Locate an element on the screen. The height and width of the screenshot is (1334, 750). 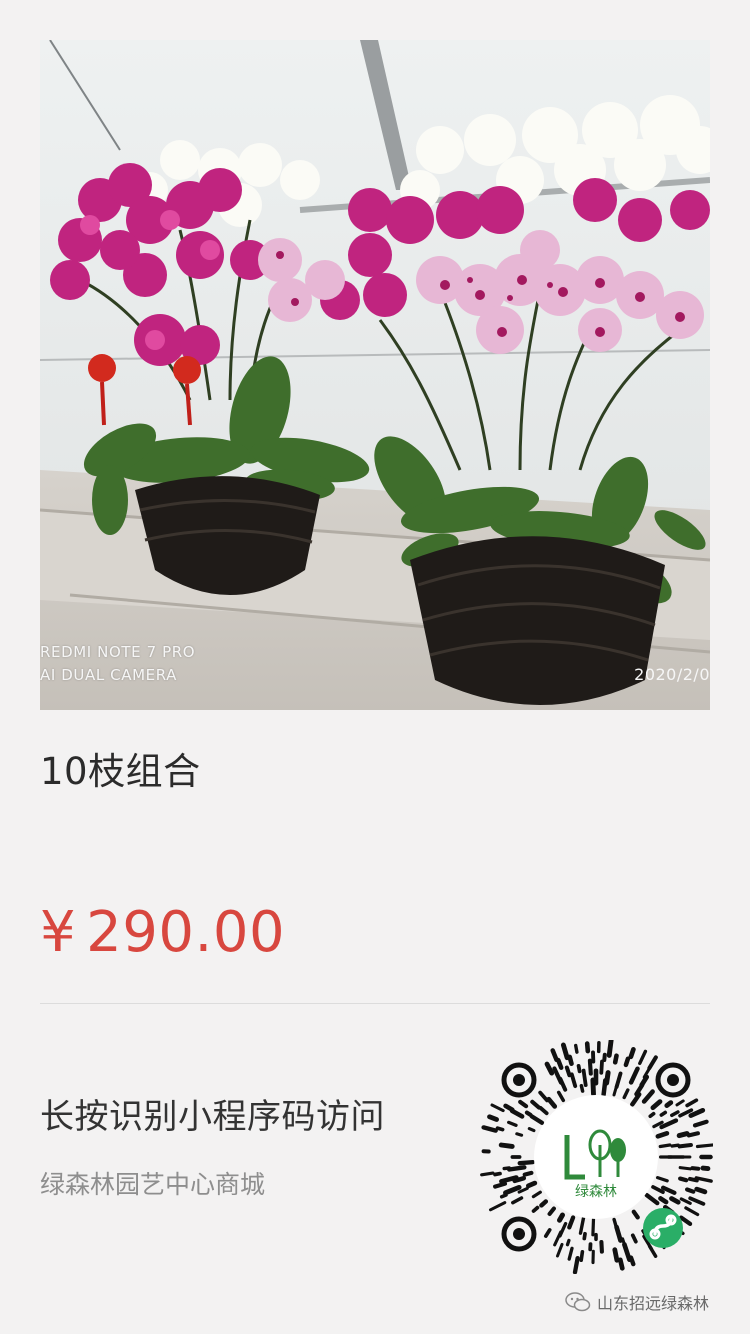
shop-name: 绿森林园艺中心商城 is located at coordinates (153, 1184).